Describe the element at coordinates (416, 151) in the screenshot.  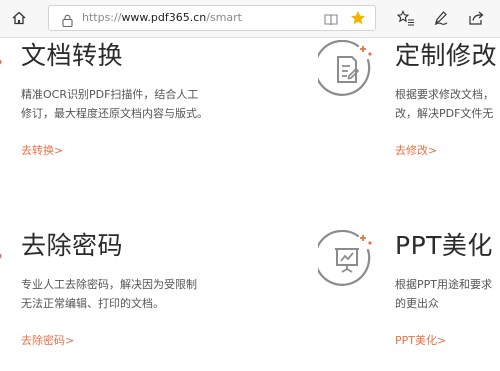
I see `edit-link: 去修改>` at that location.